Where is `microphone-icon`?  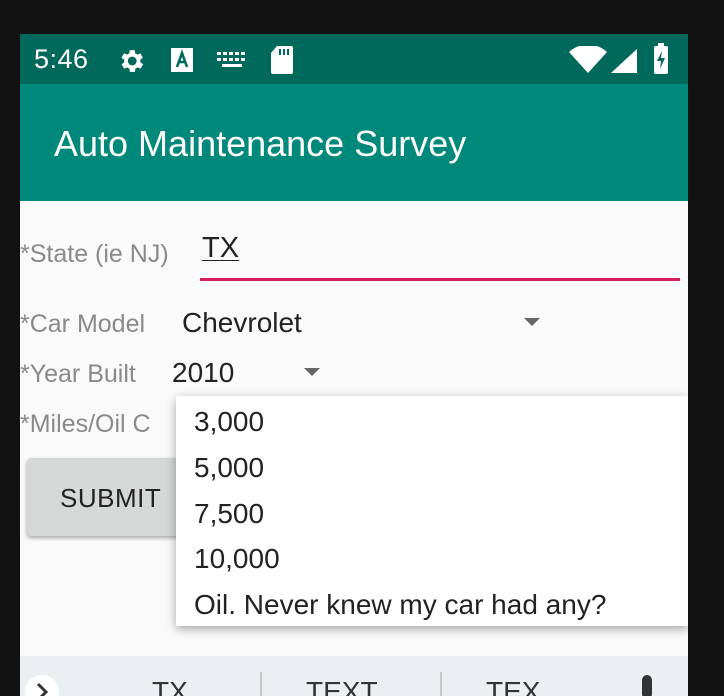
microphone-icon is located at coordinates (647, 685).